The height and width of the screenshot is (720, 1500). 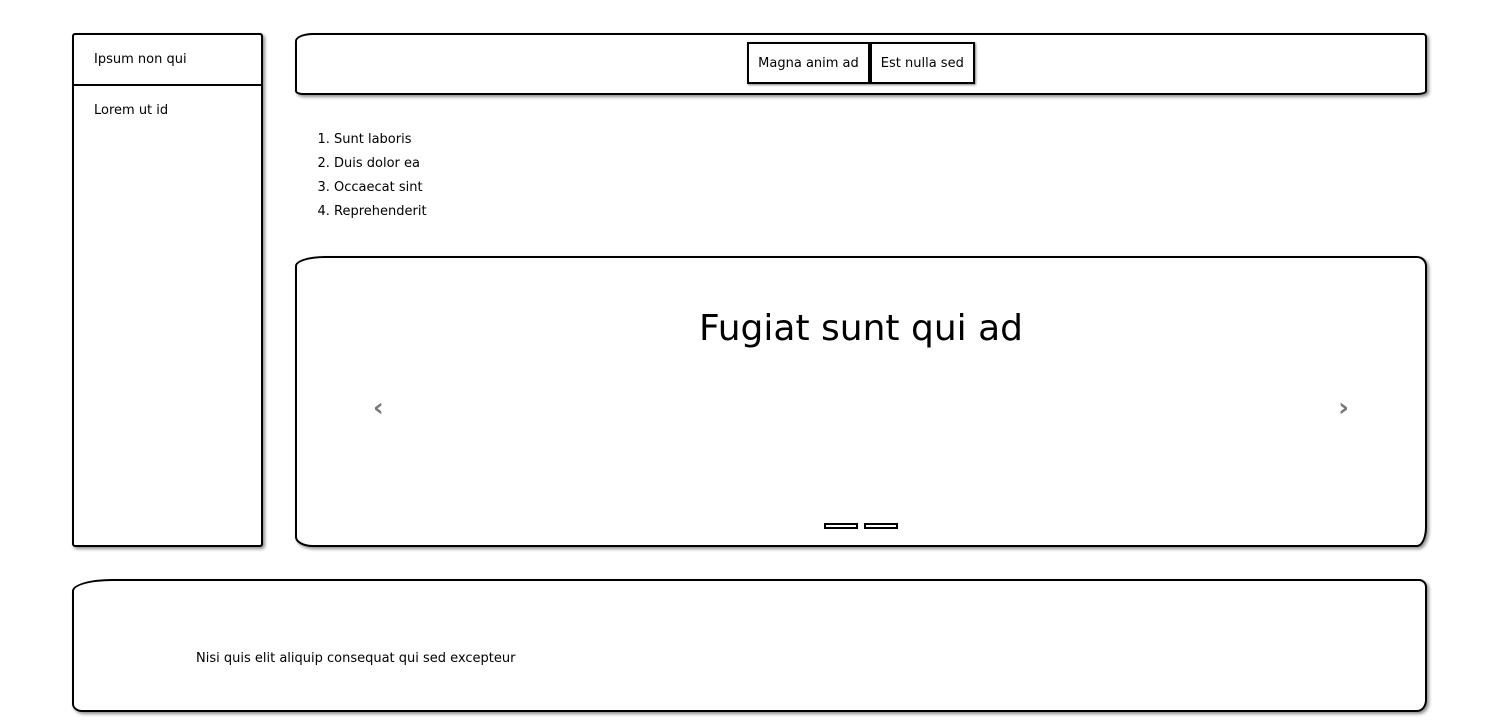 What do you see at coordinates (861, 328) in the screenshot?
I see `carousel-title: Fugiat sunt qui ad` at bounding box center [861, 328].